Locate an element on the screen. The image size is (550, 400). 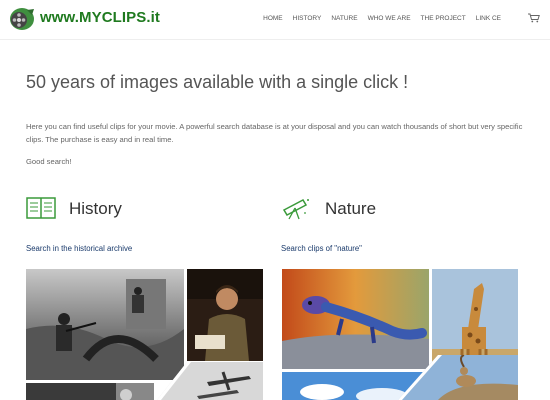
site-title: www.MYCLIPS.it is located at coordinates (100, 17).